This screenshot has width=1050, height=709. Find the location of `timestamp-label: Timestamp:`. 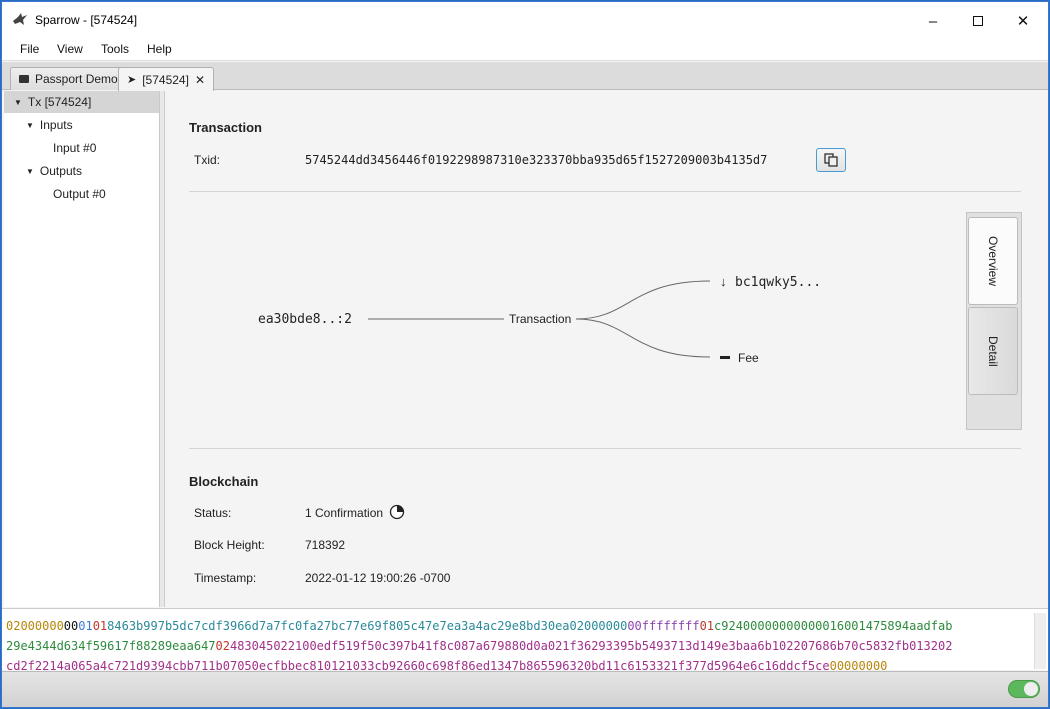

timestamp-label: Timestamp: is located at coordinates (225, 578).